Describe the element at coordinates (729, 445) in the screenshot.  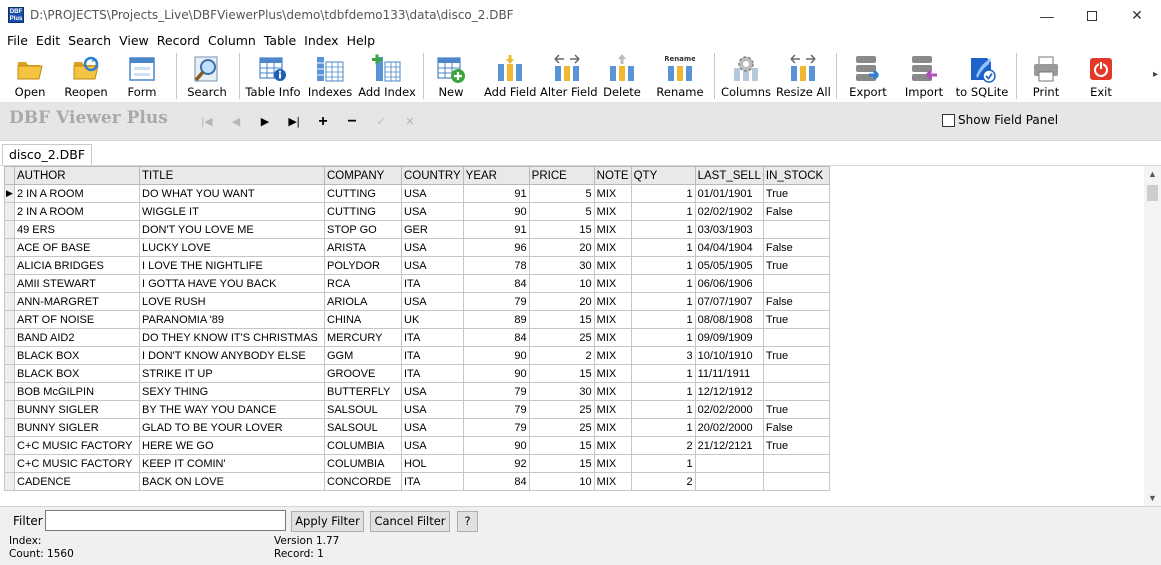
I see `table-cell: 21/12/2121` at that location.